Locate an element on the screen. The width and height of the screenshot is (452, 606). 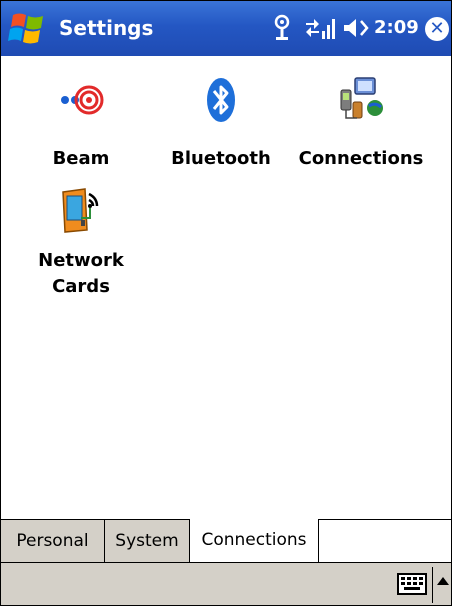
connections-item: Connections is located at coordinates (361, 124).